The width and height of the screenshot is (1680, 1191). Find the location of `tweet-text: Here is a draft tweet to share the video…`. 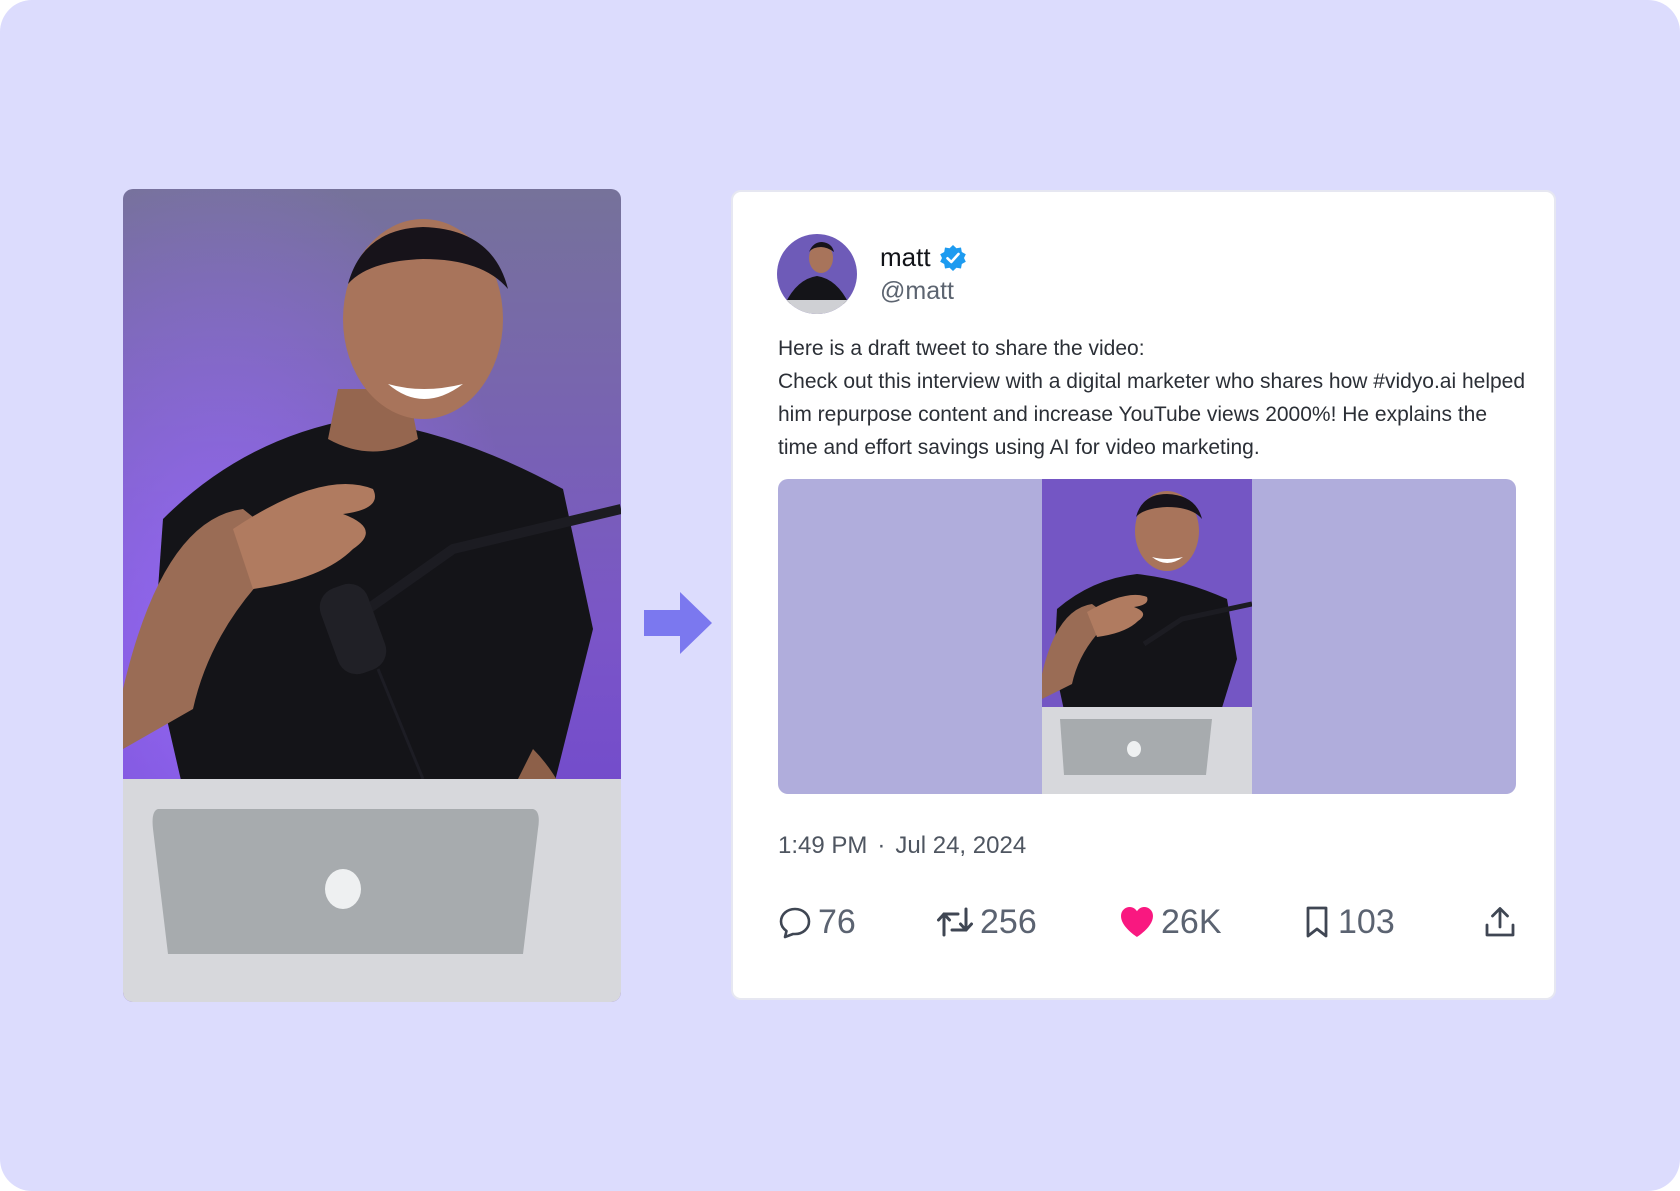

tweet-text: Here is a draft tweet to share the video… is located at coordinates (1153, 398).